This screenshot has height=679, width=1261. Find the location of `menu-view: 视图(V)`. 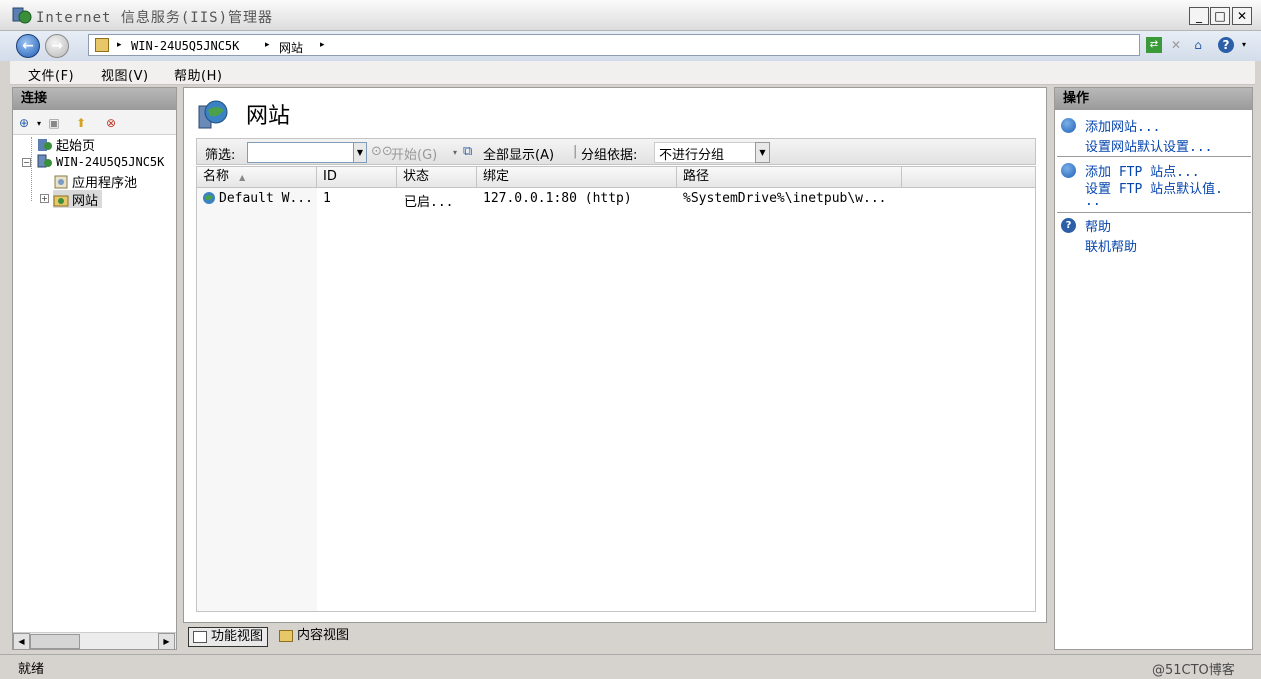

menu-view: 视图(V) is located at coordinates (125, 74).